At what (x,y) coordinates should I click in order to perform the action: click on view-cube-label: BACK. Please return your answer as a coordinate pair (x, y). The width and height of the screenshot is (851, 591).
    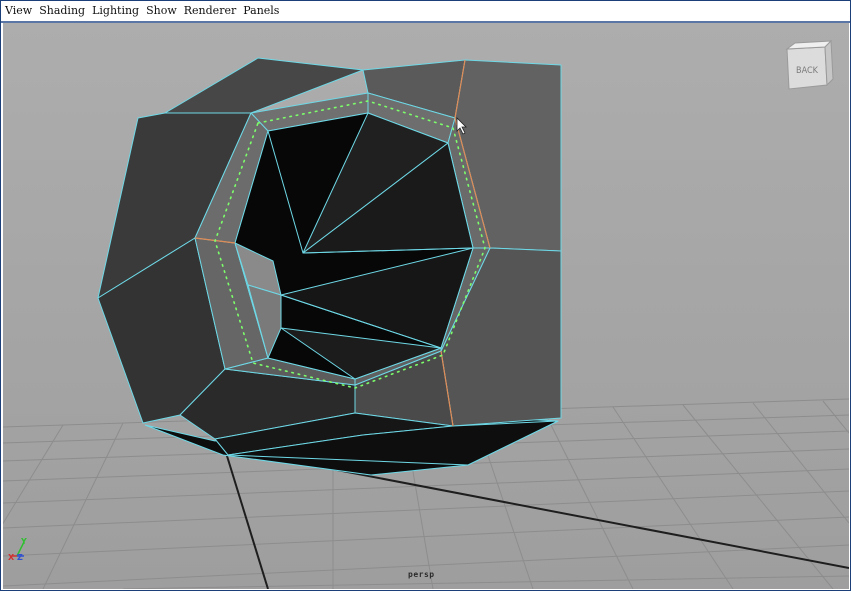
    Looking at the image, I should click on (807, 71).